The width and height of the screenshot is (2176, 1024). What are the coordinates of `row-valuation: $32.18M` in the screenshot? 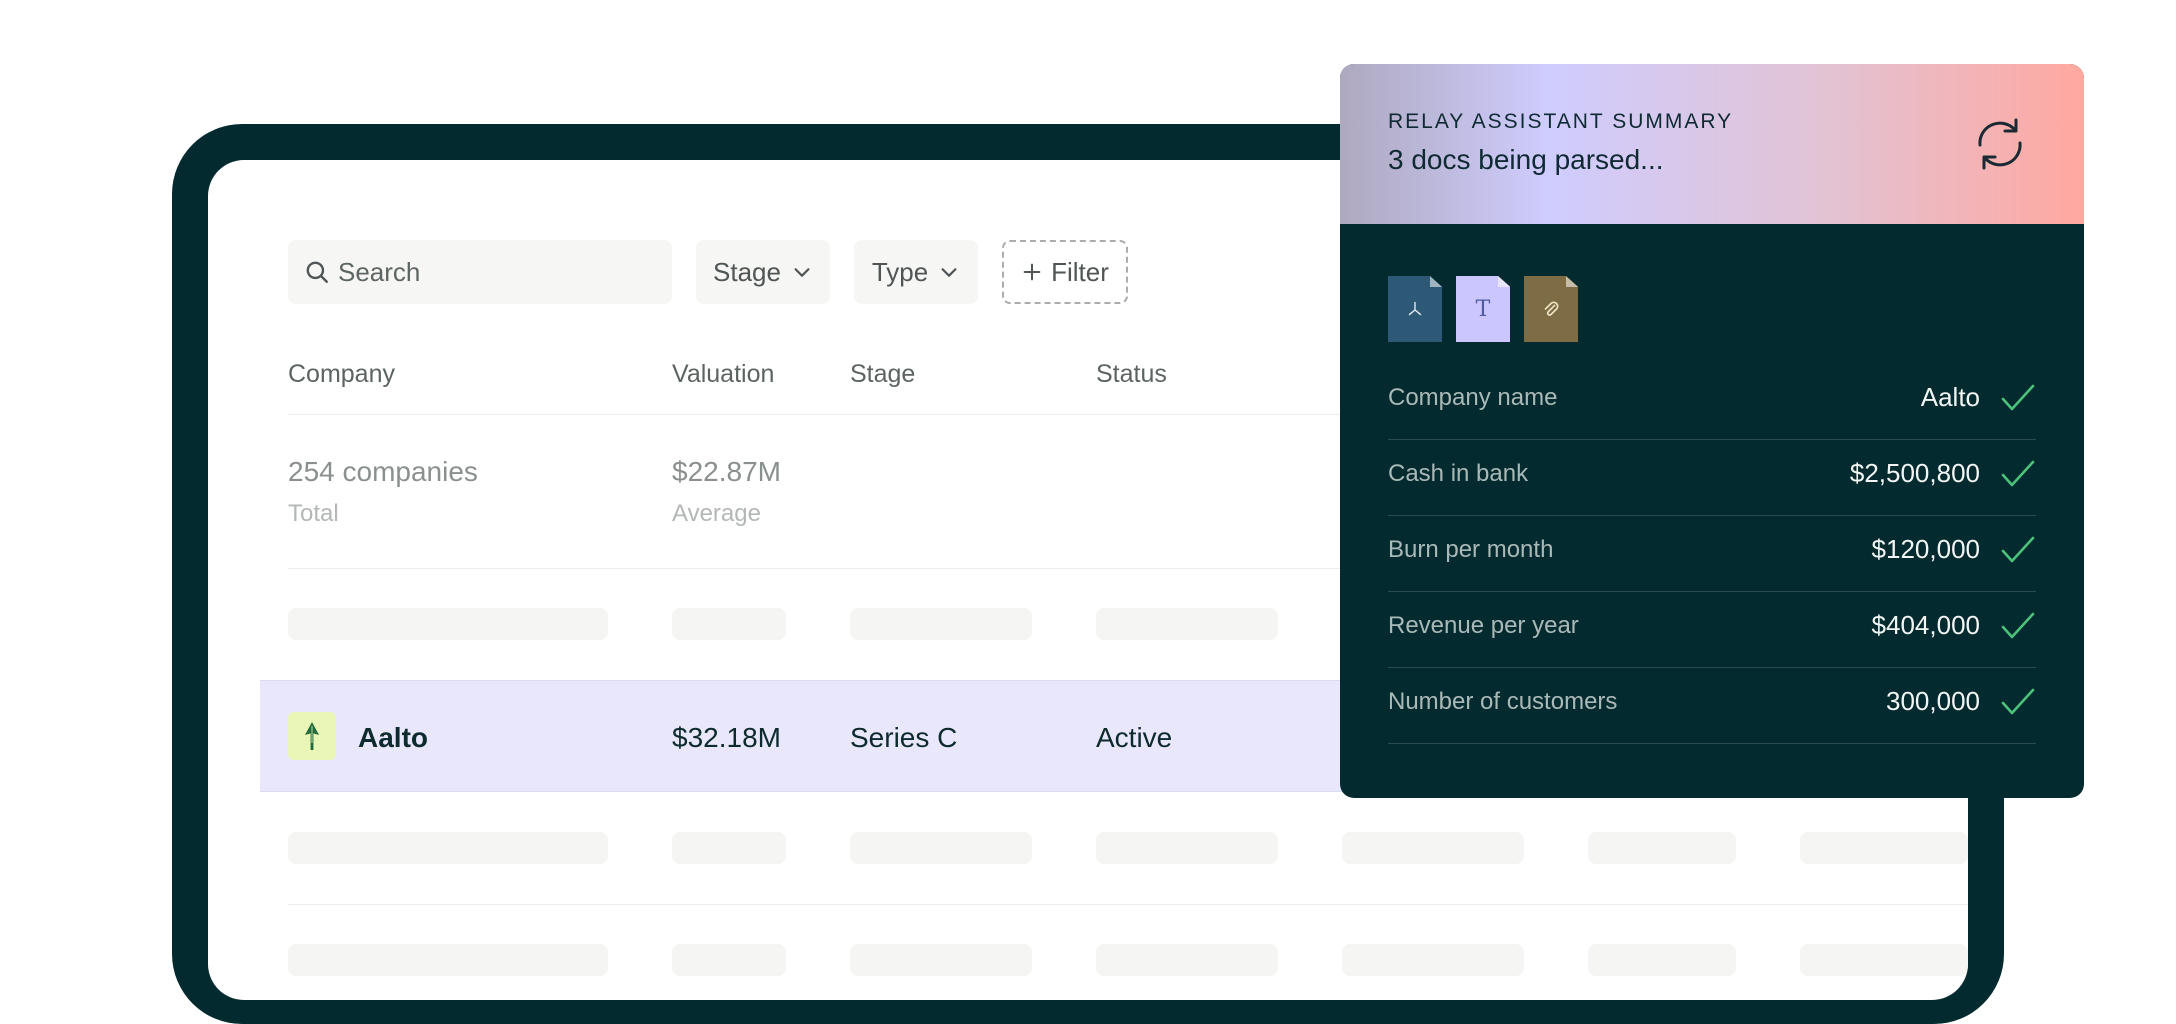 It's located at (726, 737).